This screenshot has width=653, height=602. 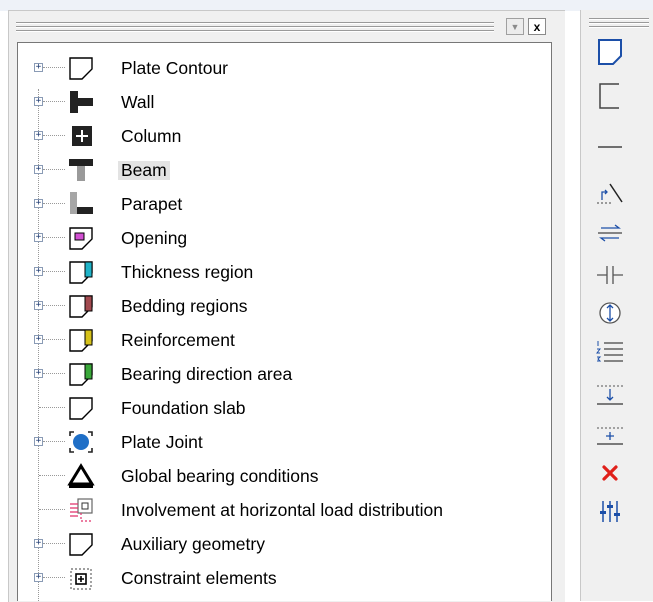 I want to click on plate-joint-icon, so click(x=81, y=442).